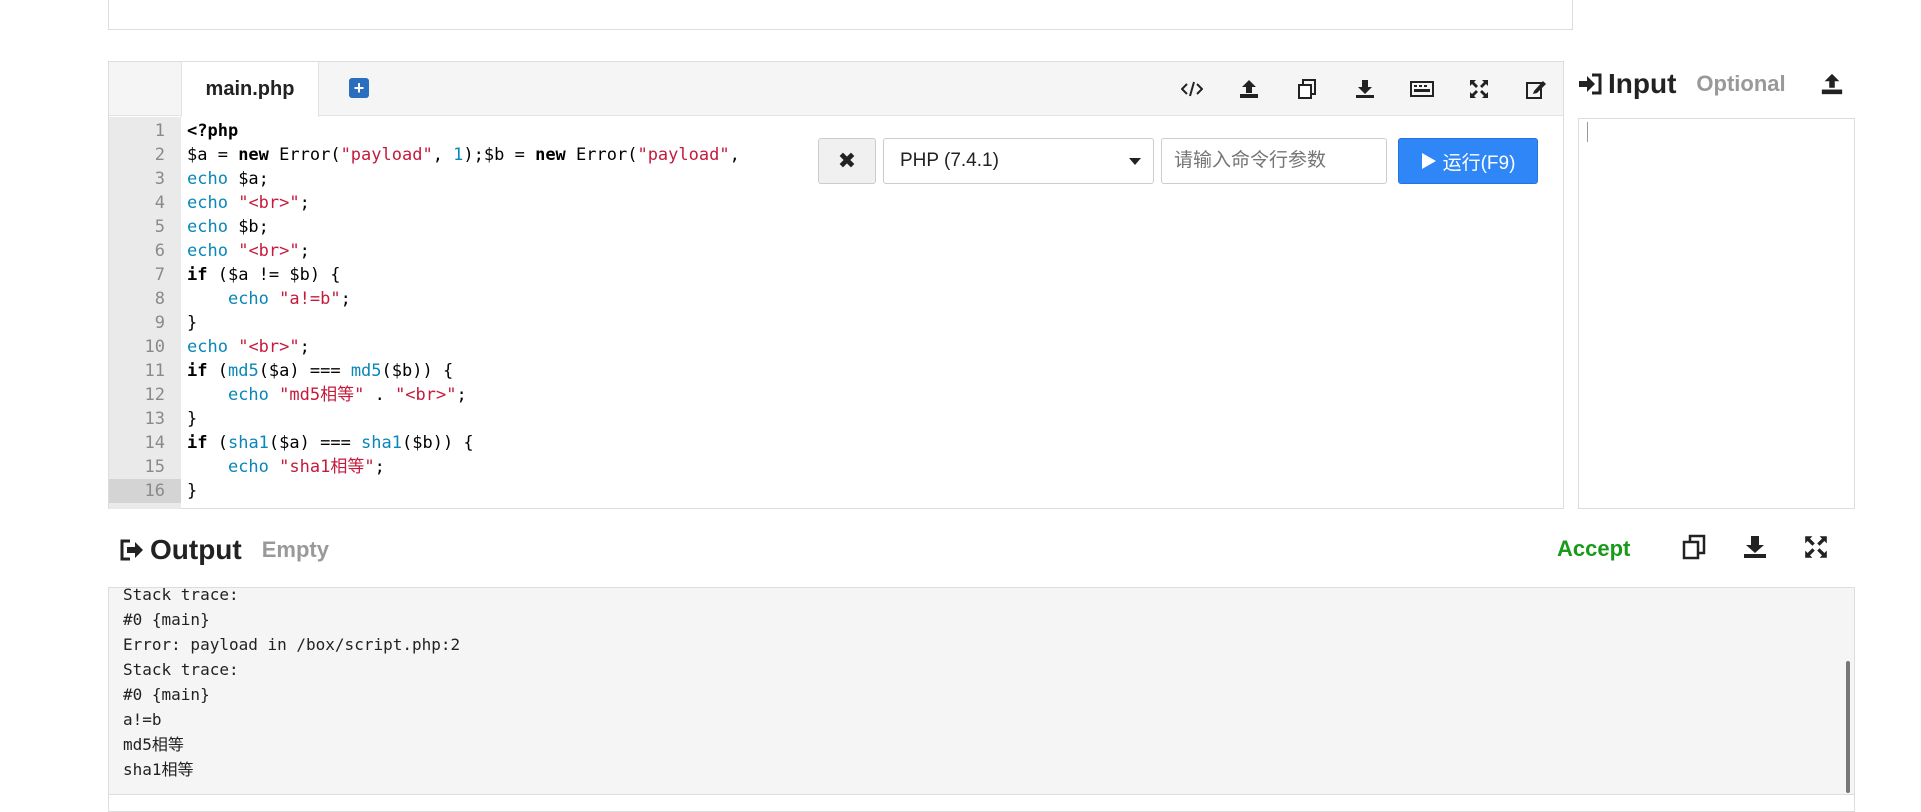 The width and height of the screenshot is (1921, 812). What do you see at coordinates (154, 419) in the screenshot?
I see `line-number: 13` at bounding box center [154, 419].